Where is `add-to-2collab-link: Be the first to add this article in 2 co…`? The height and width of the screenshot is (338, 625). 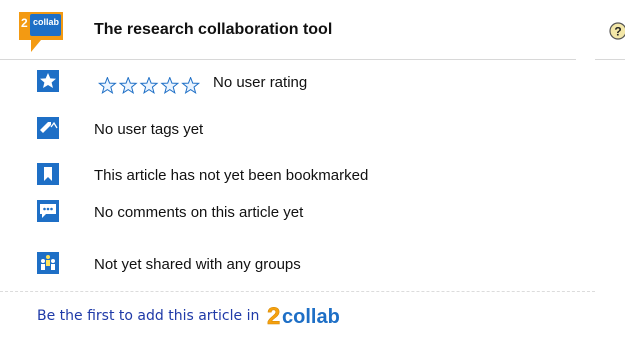
add-to-2collab-link: Be the first to add this article in 2 co… is located at coordinates (197, 316).